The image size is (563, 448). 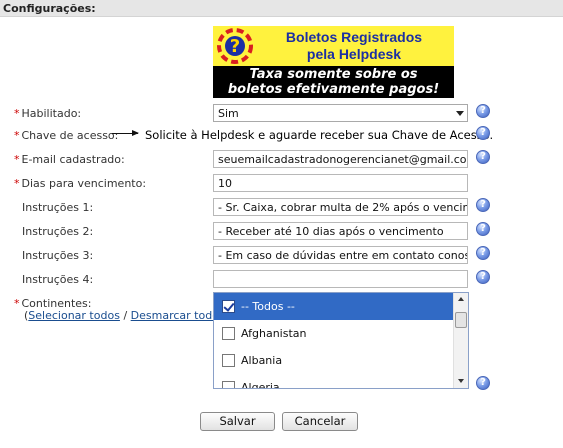 What do you see at coordinates (354, 45) in the screenshot?
I see `banner-title: Boletos Registrados pela Helpdesk` at bounding box center [354, 45].